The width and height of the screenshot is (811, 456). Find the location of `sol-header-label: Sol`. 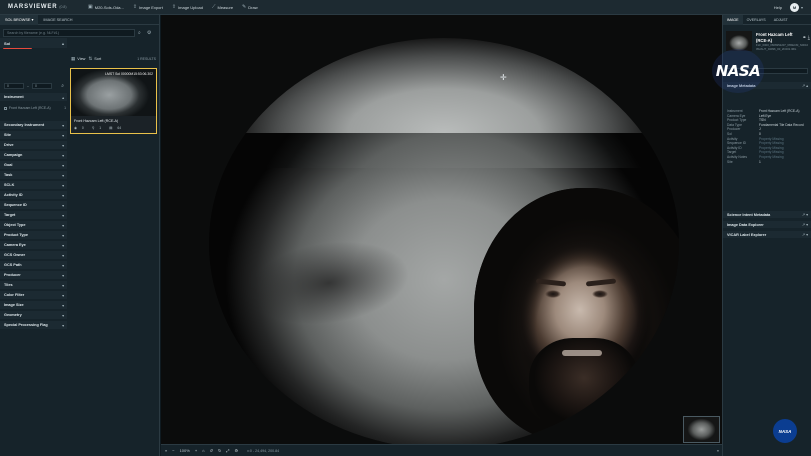

sol-header-label: Sol is located at coordinates (7, 43).